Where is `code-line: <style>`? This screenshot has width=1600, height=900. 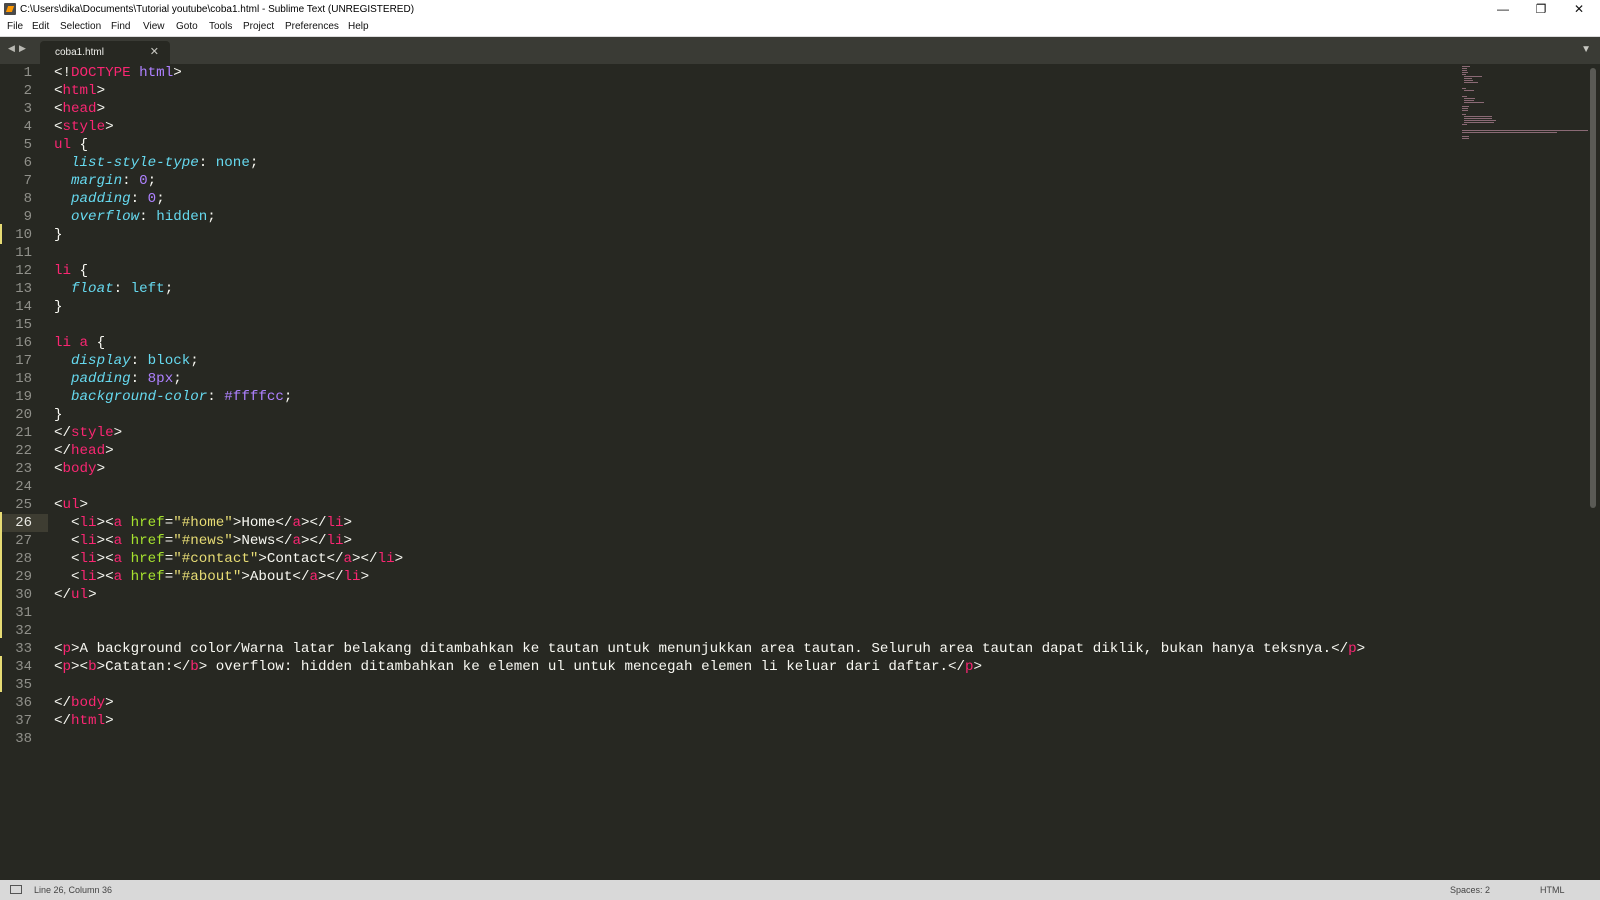
code-line: <style> is located at coordinates (709, 127).